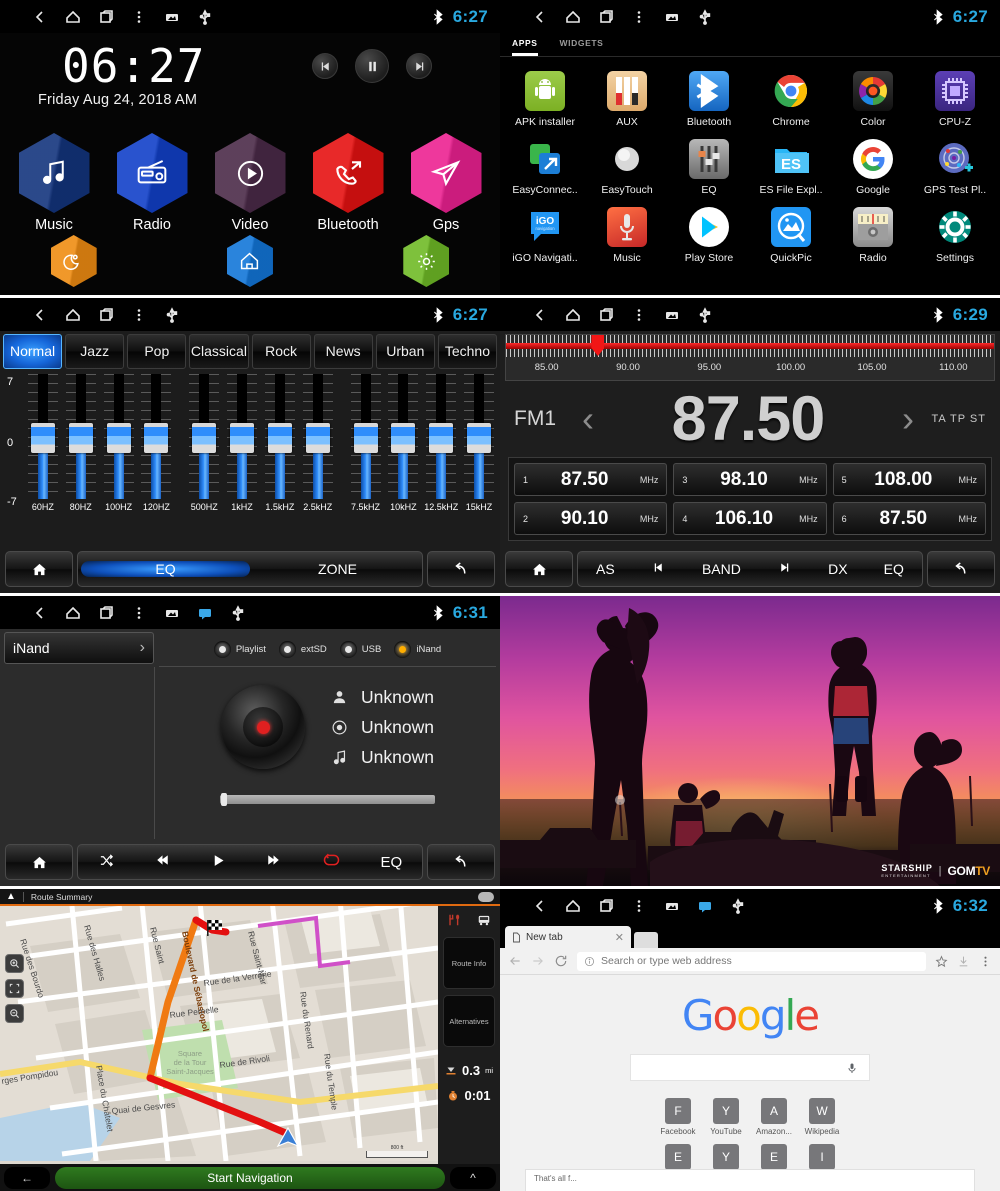 This screenshot has height=1191, width=1000. Describe the element at coordinates (726, 1117) in the screenshot. I see `shortcut-youtube: Y YouTube` at that location.